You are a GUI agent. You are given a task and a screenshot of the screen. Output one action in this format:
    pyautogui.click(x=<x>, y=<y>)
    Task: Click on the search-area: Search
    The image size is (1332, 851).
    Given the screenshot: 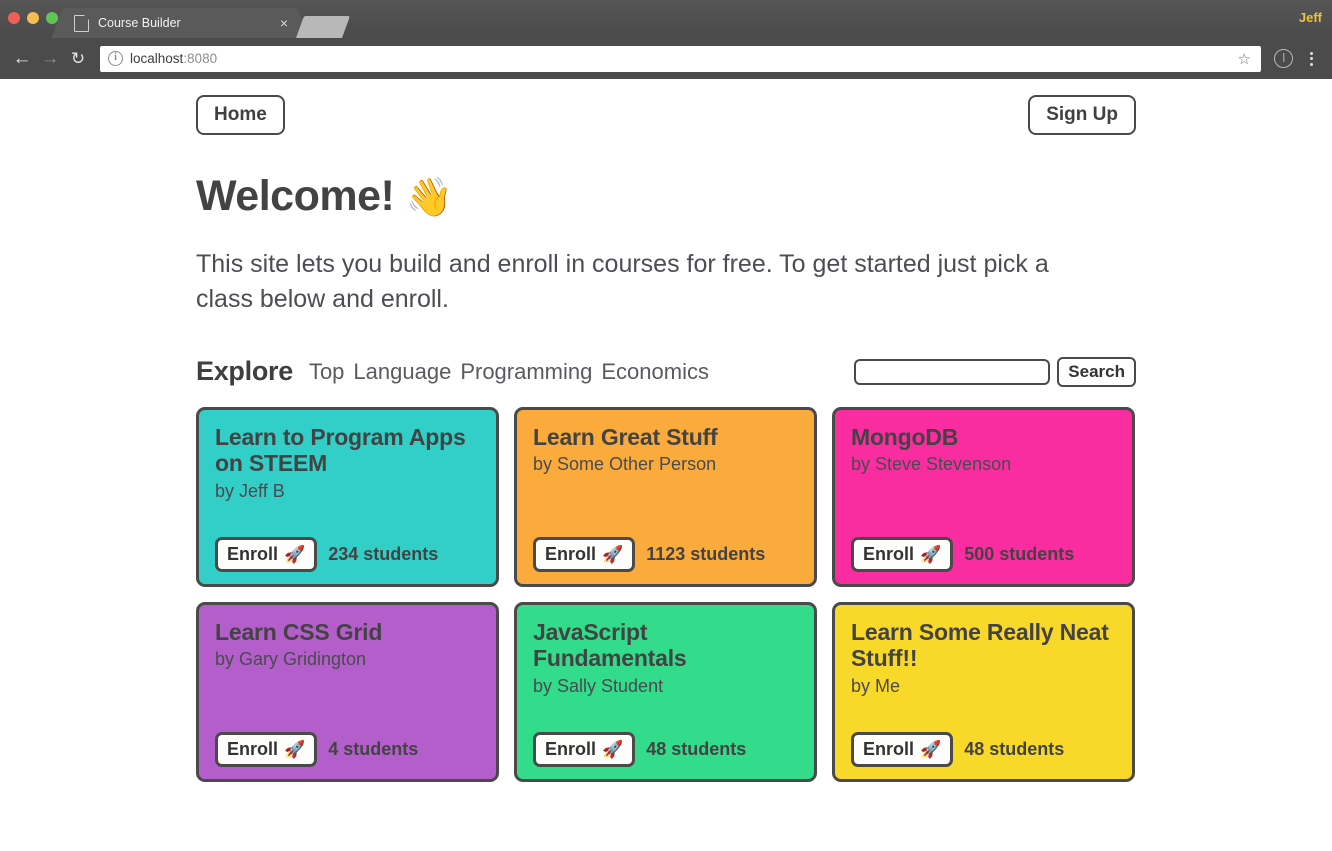 What is the action you would take?
    pyautogui.click(x=995, y=371)
    